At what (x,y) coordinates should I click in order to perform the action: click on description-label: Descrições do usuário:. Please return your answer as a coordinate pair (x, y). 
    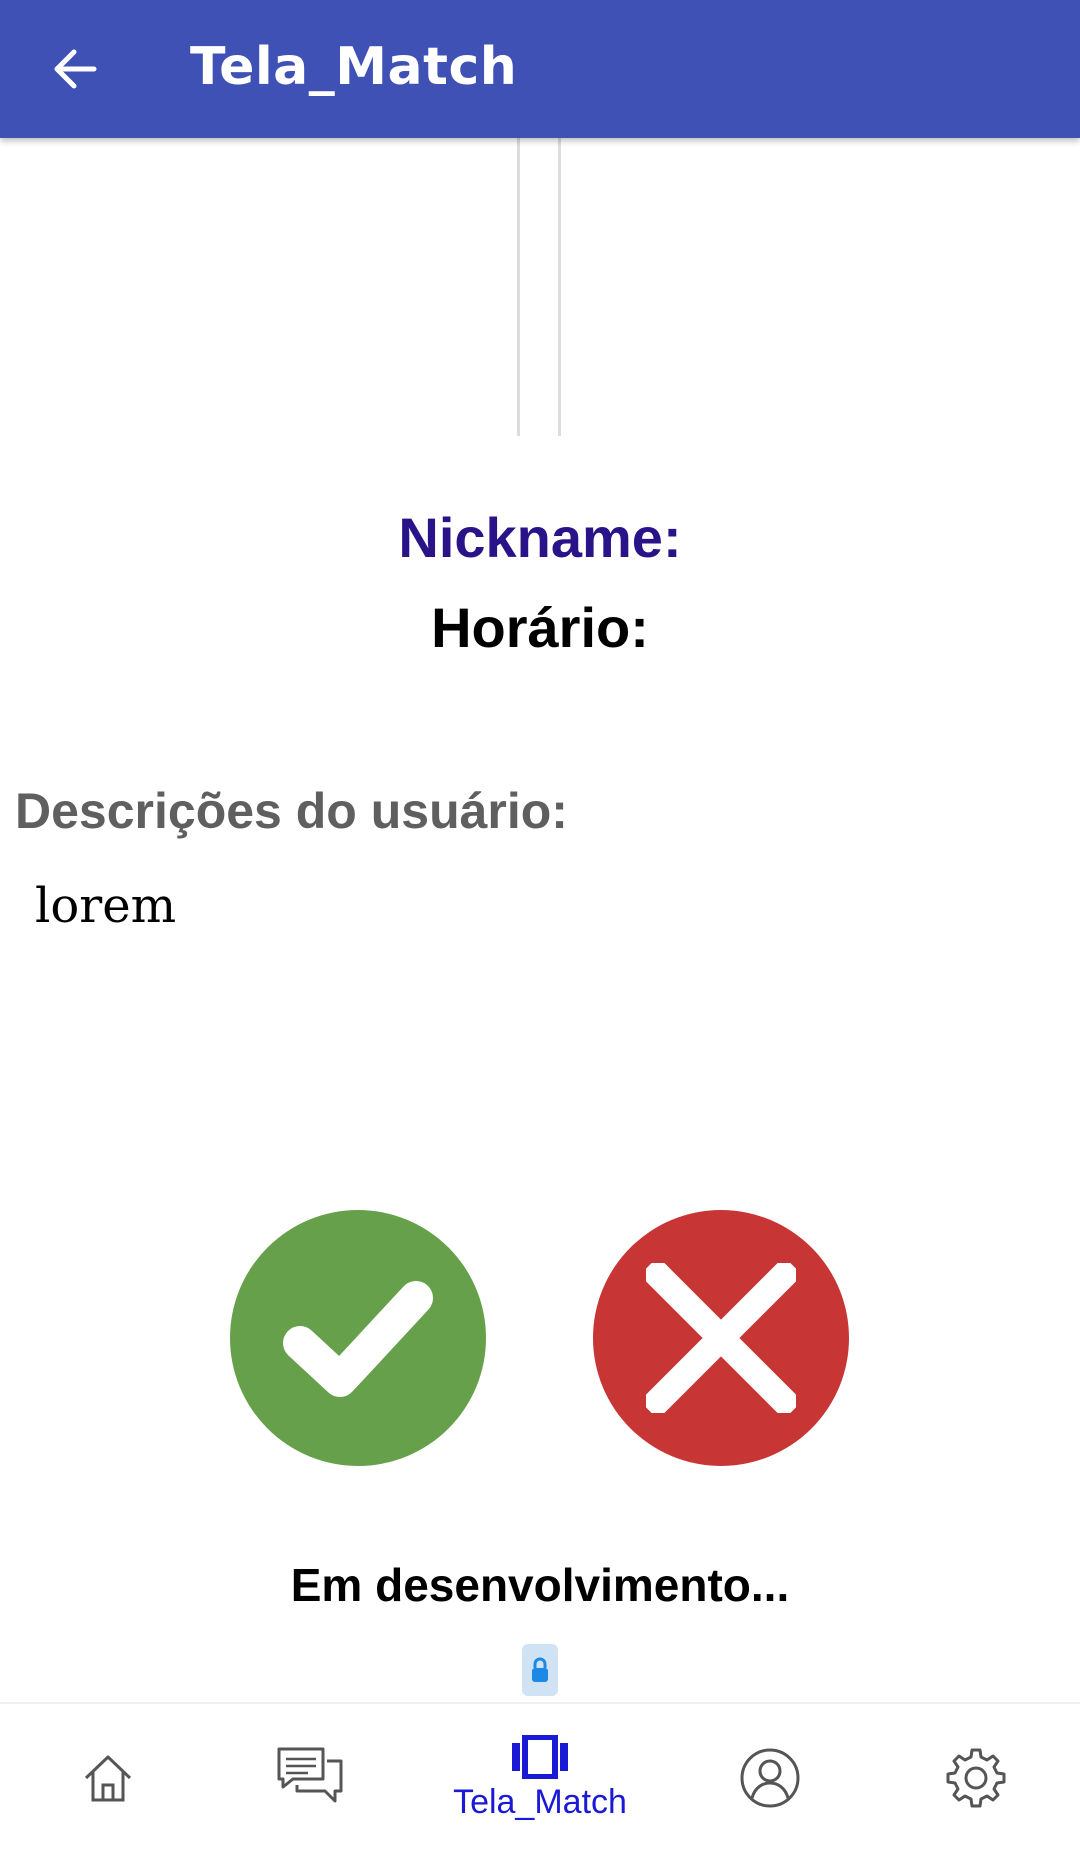
    Looking at the image, I should click on (291, 811).